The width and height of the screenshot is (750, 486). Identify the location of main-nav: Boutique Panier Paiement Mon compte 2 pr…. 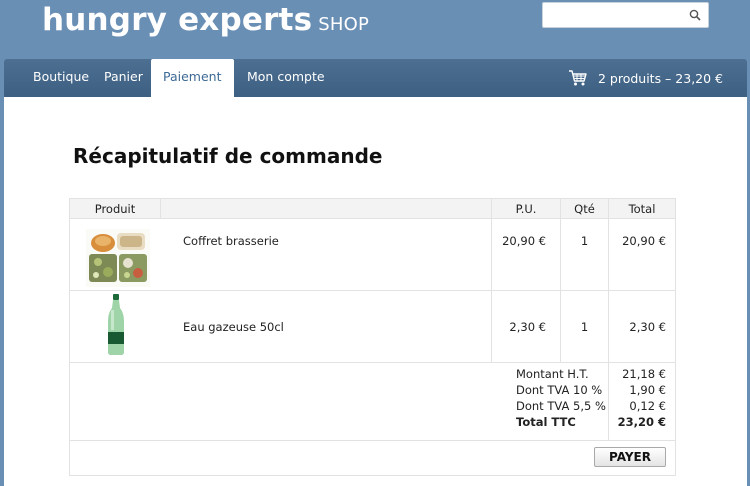
(375, 78).